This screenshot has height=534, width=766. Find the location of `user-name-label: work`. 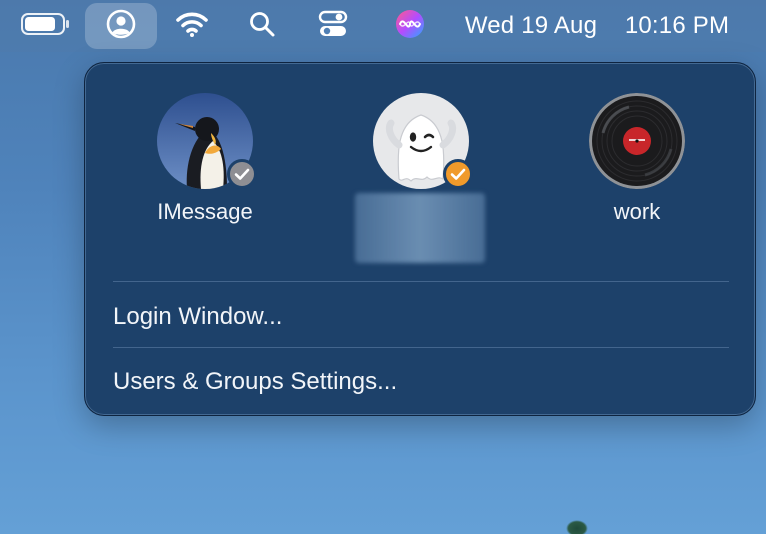

user-name-label: work is located at coordinates (637, 211).